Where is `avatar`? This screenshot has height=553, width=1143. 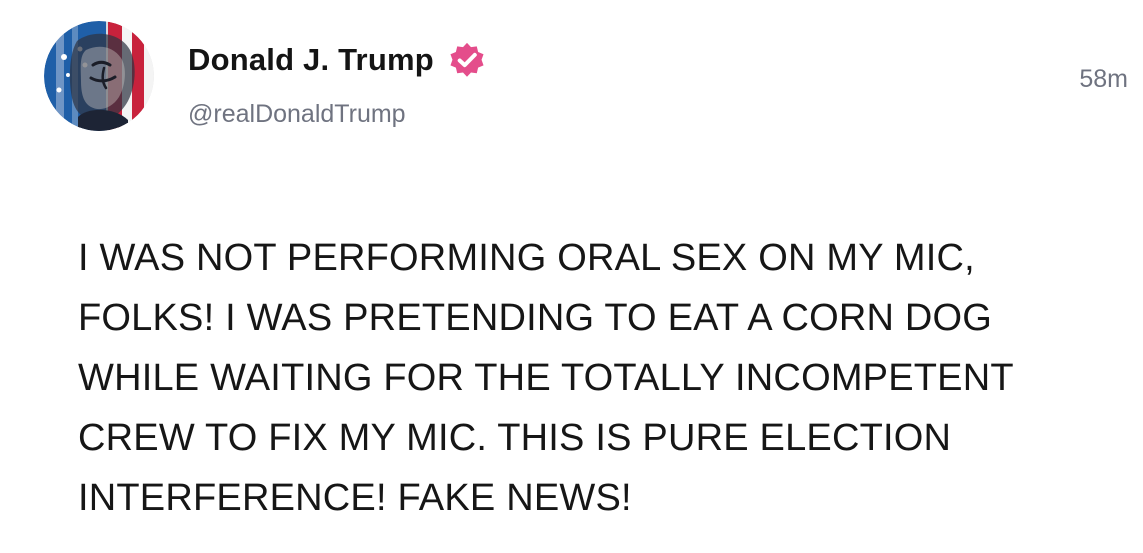 avatar is located at coordinates (99, 76).